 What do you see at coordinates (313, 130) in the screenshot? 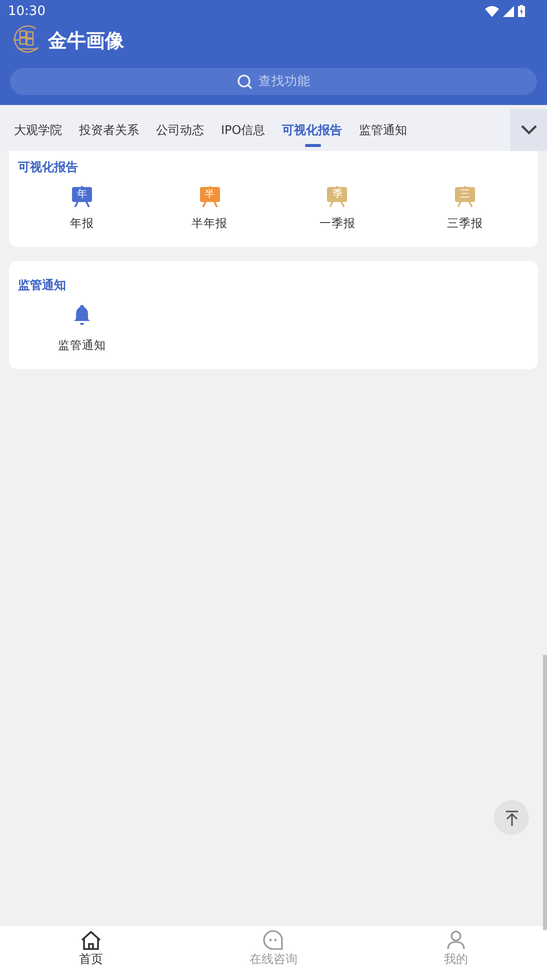
I see `tab: 可视化报告` at bounding box center [313, 130].